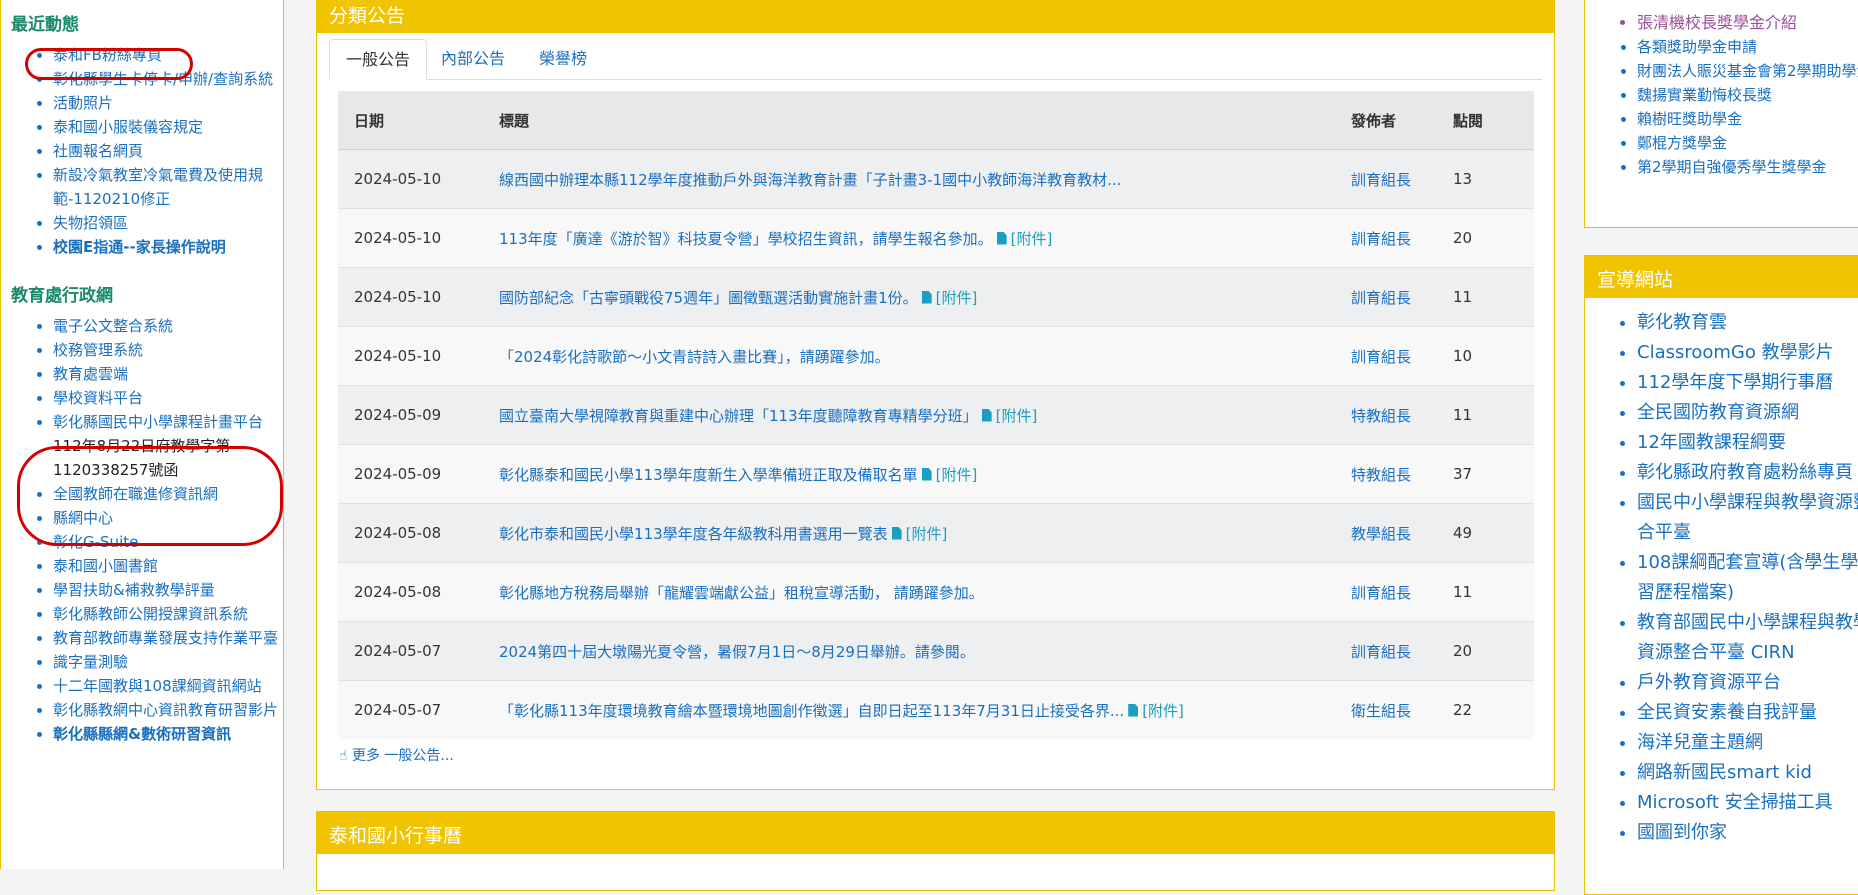 The height and width of the screenshot is (895, 1858). What do you see at coordinates (1717, 22) in the screenshot?
I see `link-item: 張清機校長獎學金介紹` at bounding box center [1717, 22].